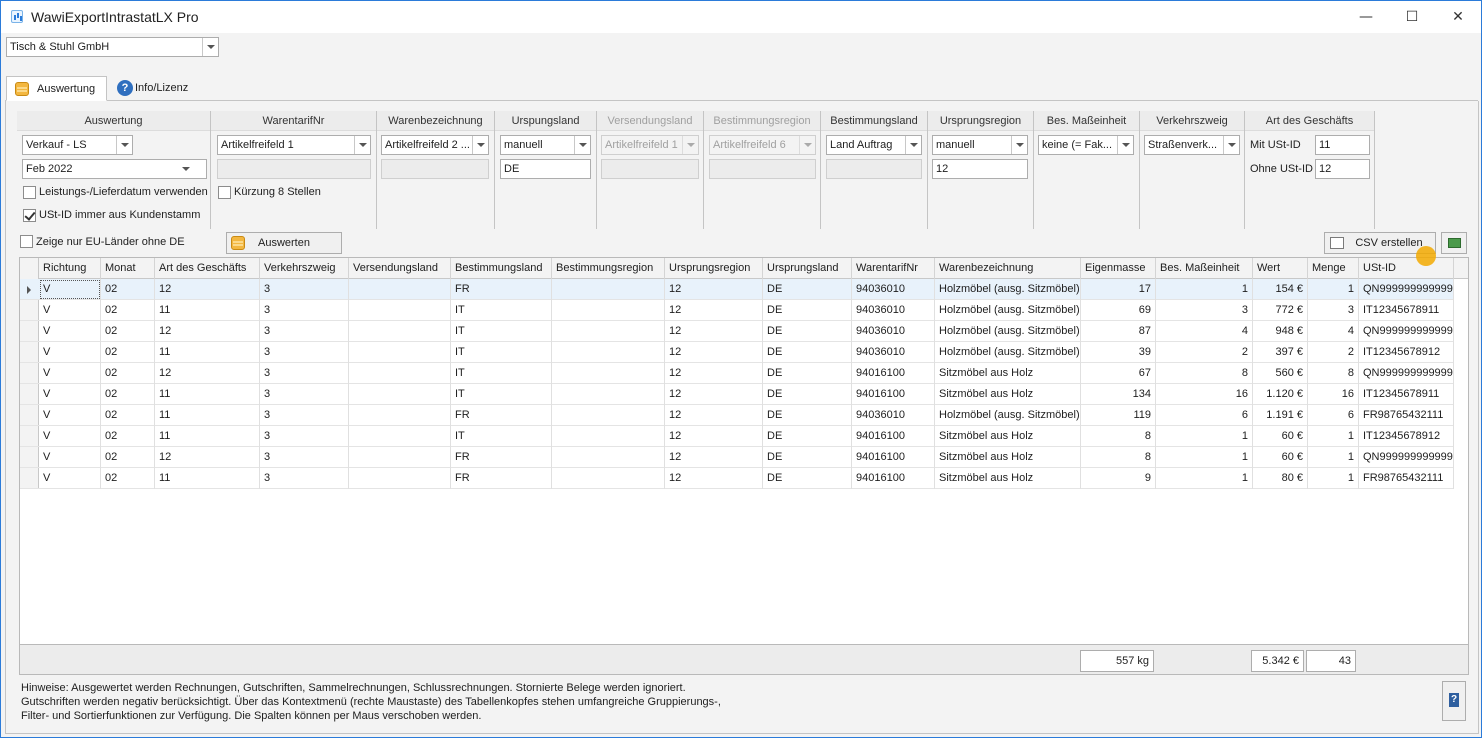 The height and width of the screenshot is (738, 1482). What do you see at coordinates (1118, 268) in the screenshot?
I see `column-header: Eigenmasse` at bounding box center [1118, 268].